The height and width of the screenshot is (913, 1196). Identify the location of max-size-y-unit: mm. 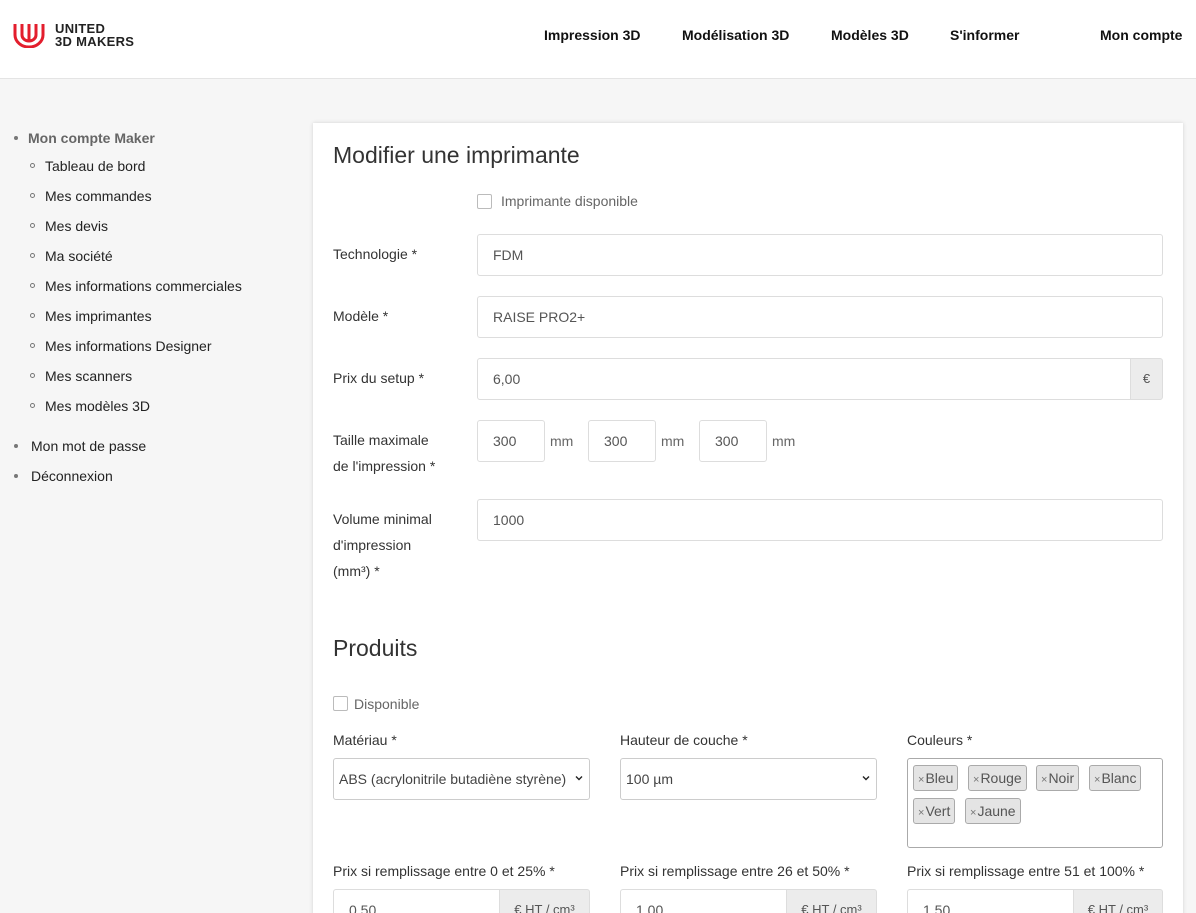
(673, 441).